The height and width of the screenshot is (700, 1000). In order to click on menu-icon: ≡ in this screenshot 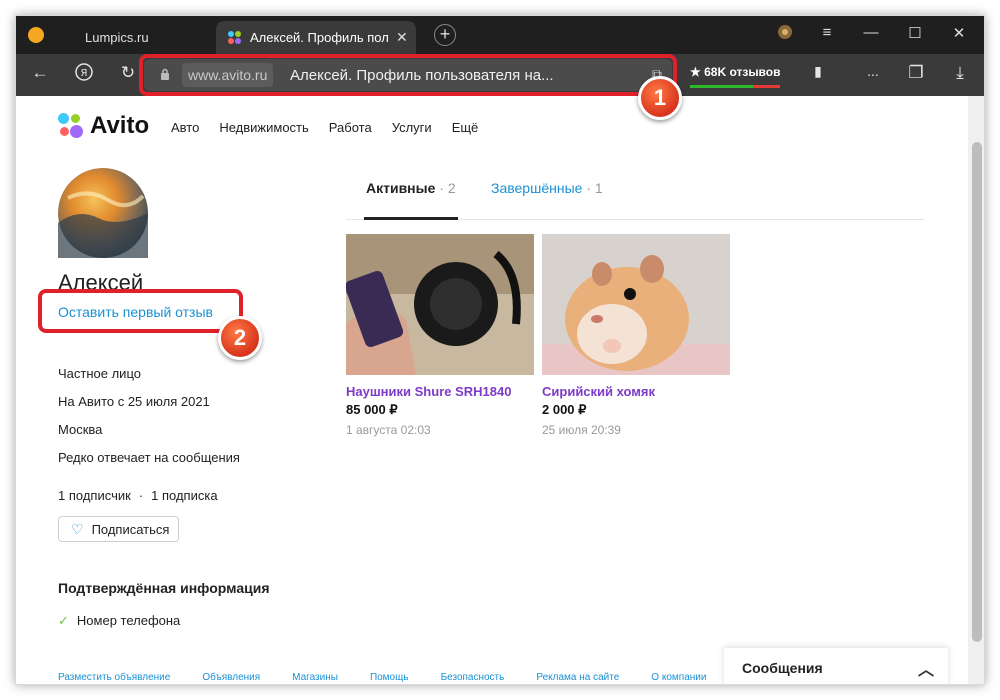, I will do `click(827, 32)`.